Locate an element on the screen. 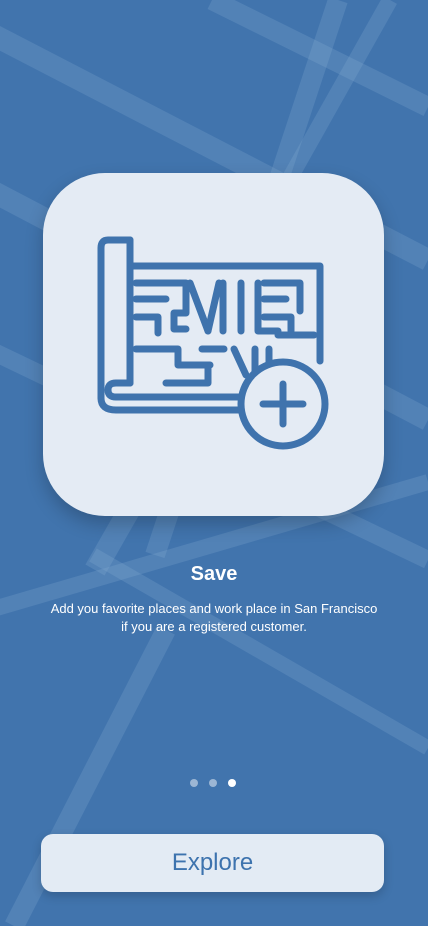 The height and width of the screenshot is (926, 428). page-indicator is located at coordinates (213, 783).